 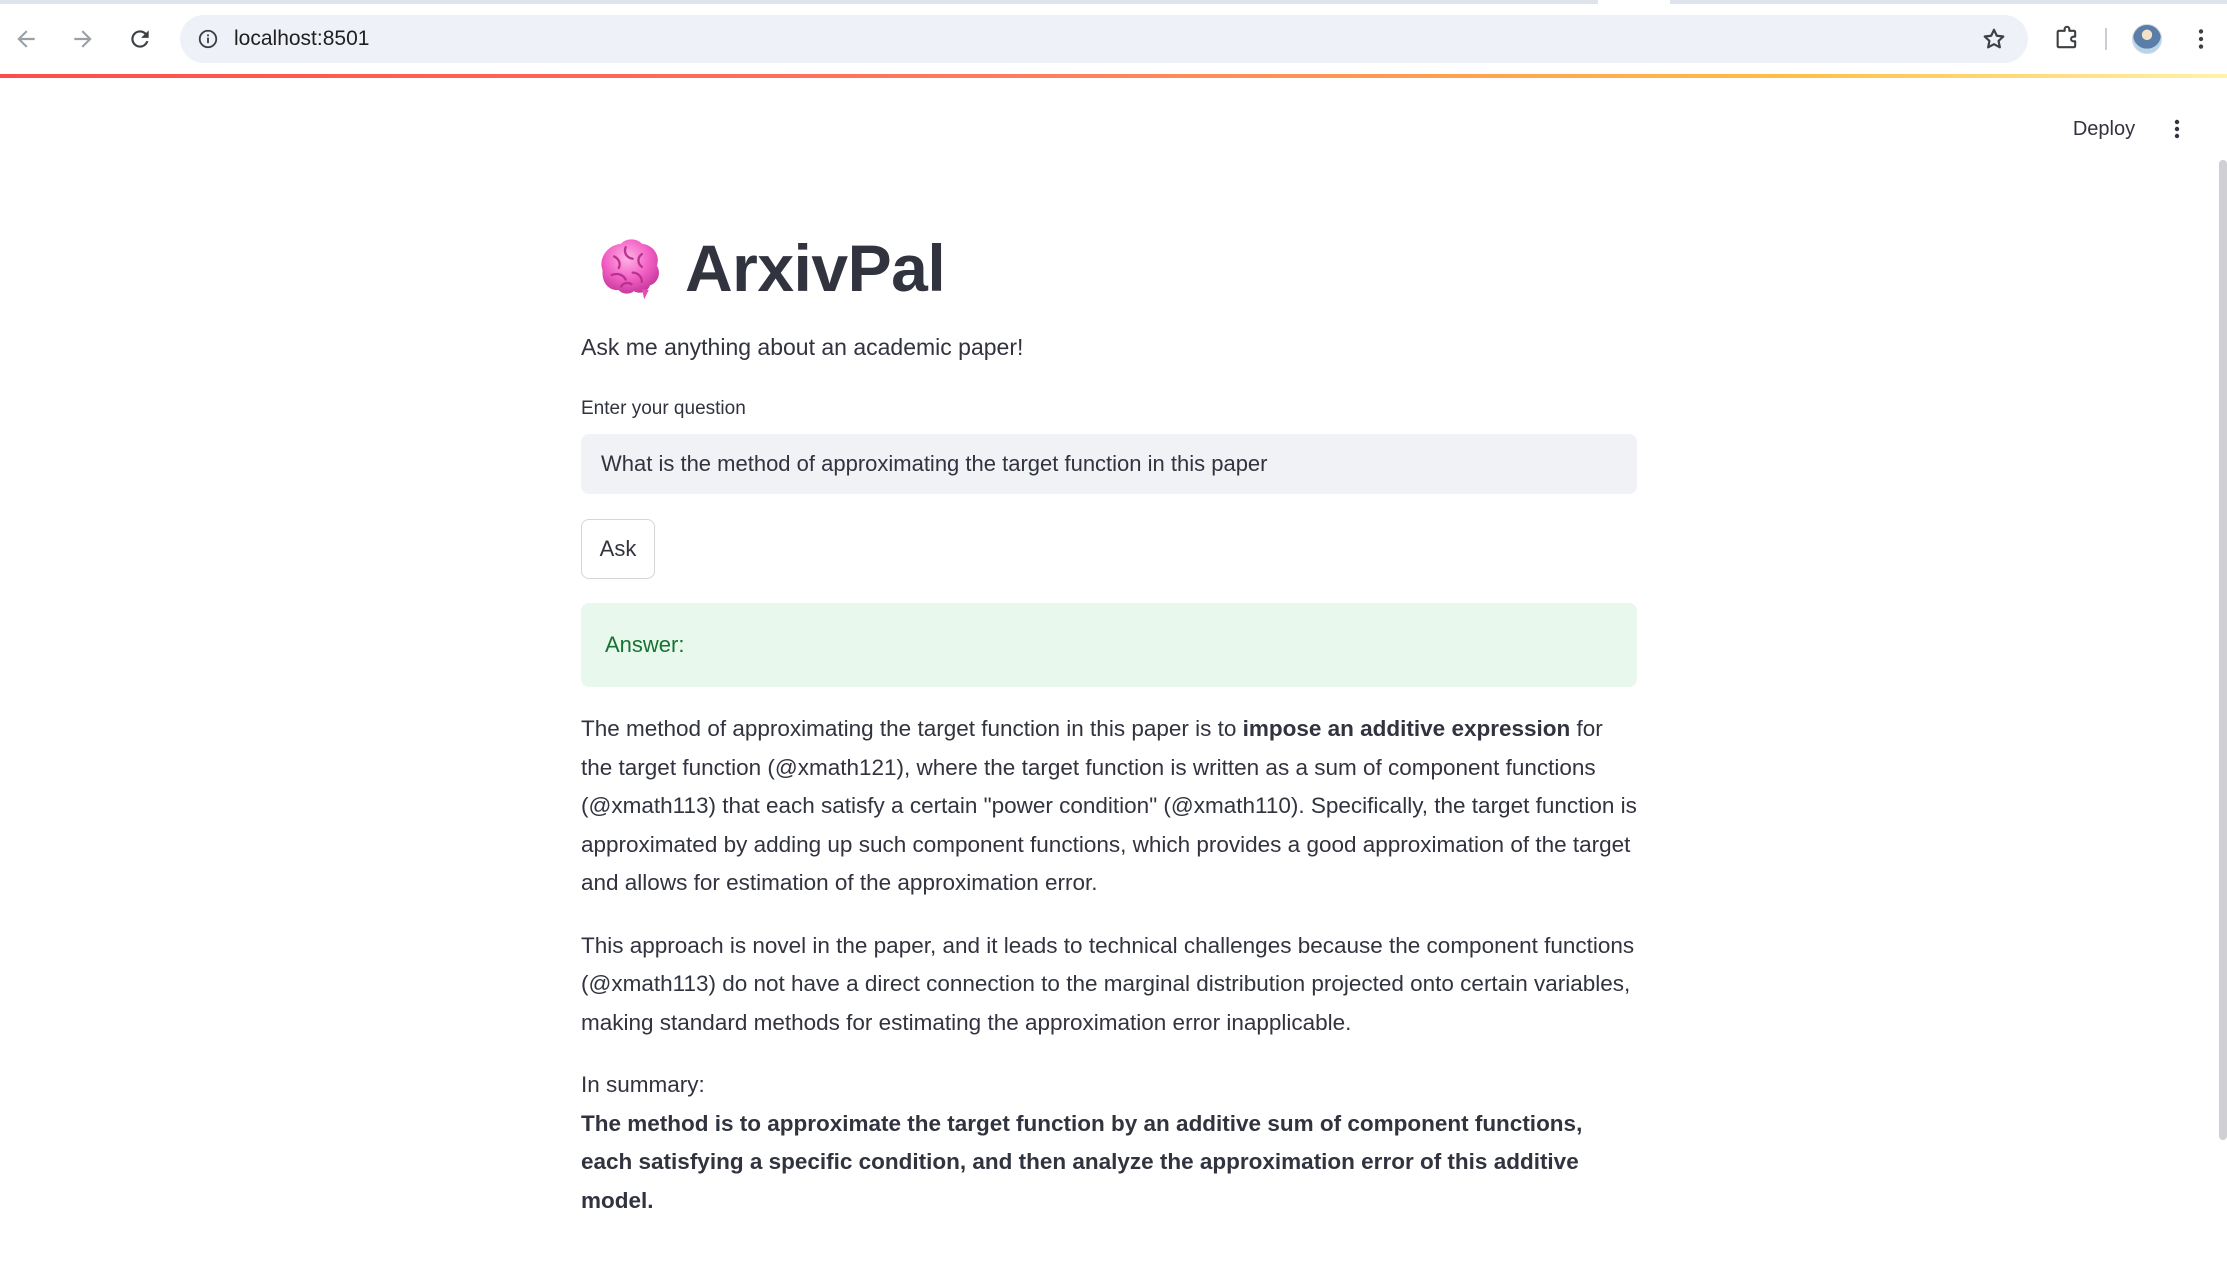 I want to click on question-input, so click(x=1109, y=464).